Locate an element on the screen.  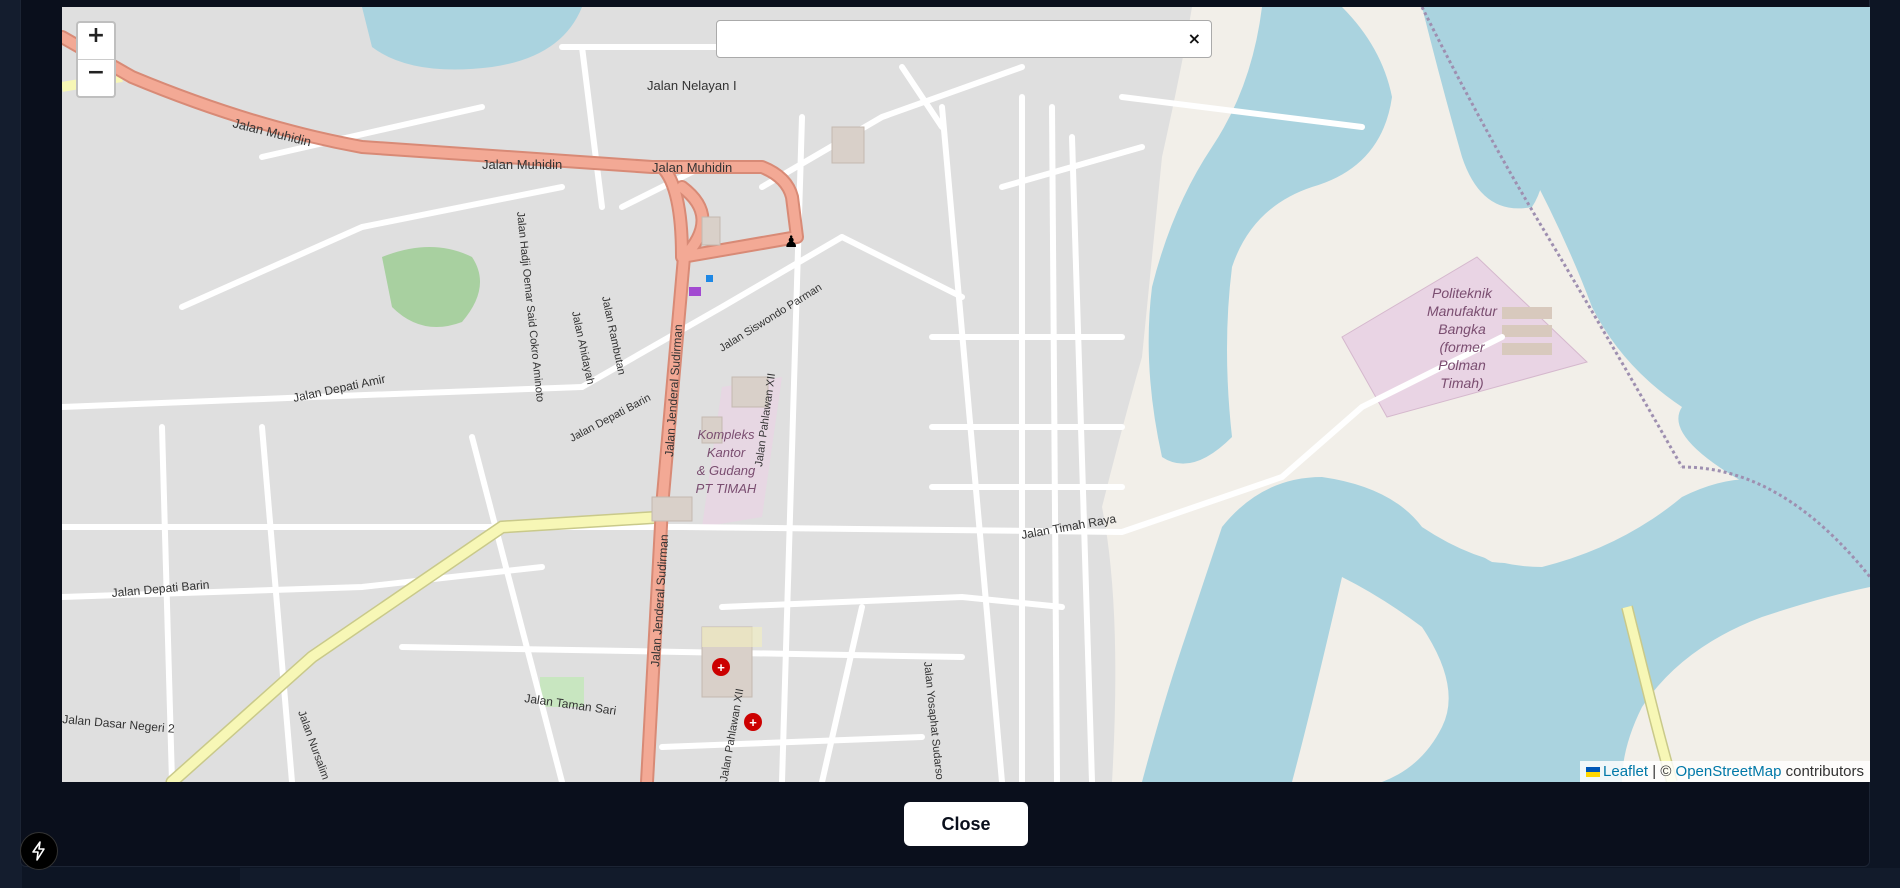
label-politeknik-6: Timah) is located at coordinates (1461, 383).